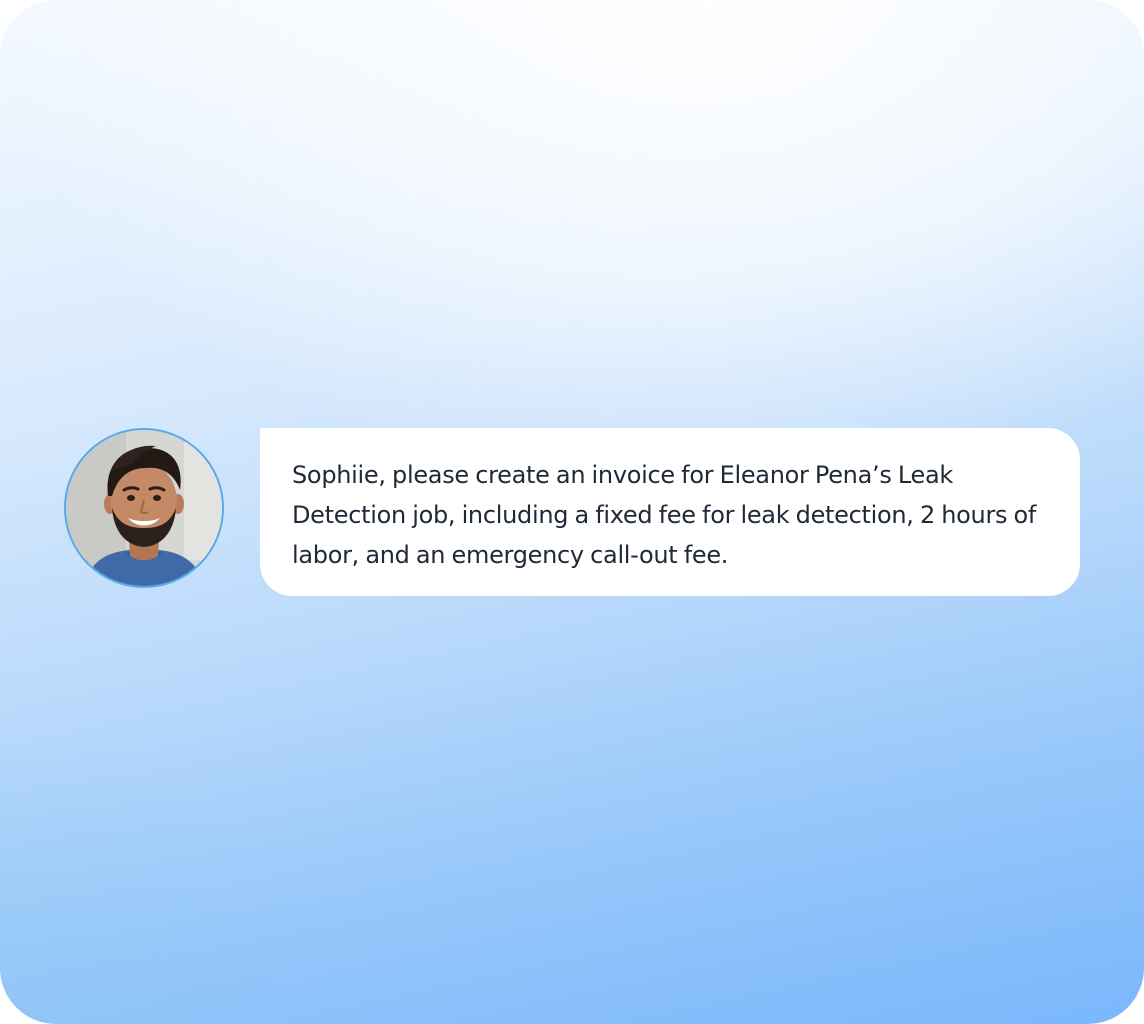 This screenshot has height=1024, width=1144. I want to click on avatar, so click(144, 508).